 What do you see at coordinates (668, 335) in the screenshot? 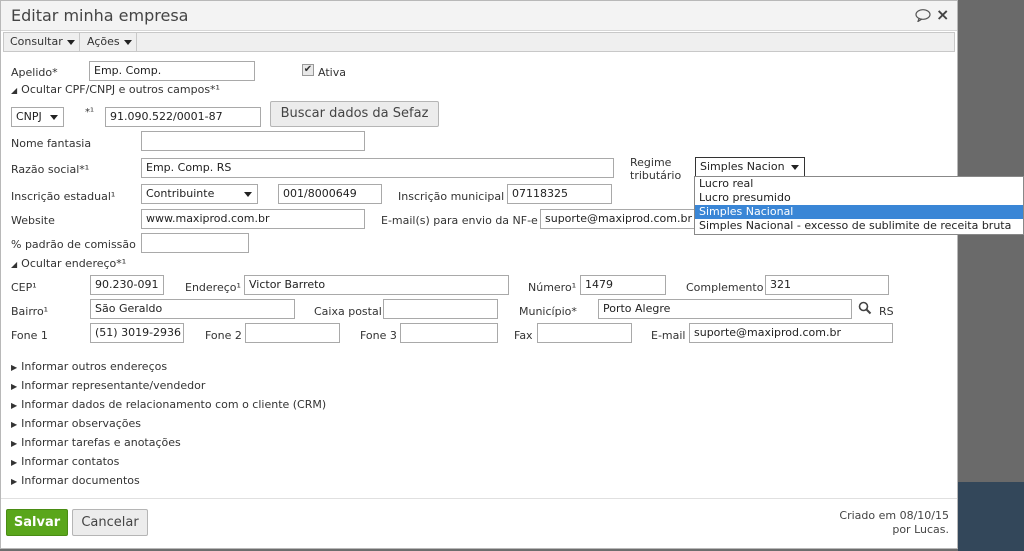
I see `email-label: E-mail` at bounding box center [668, 335].